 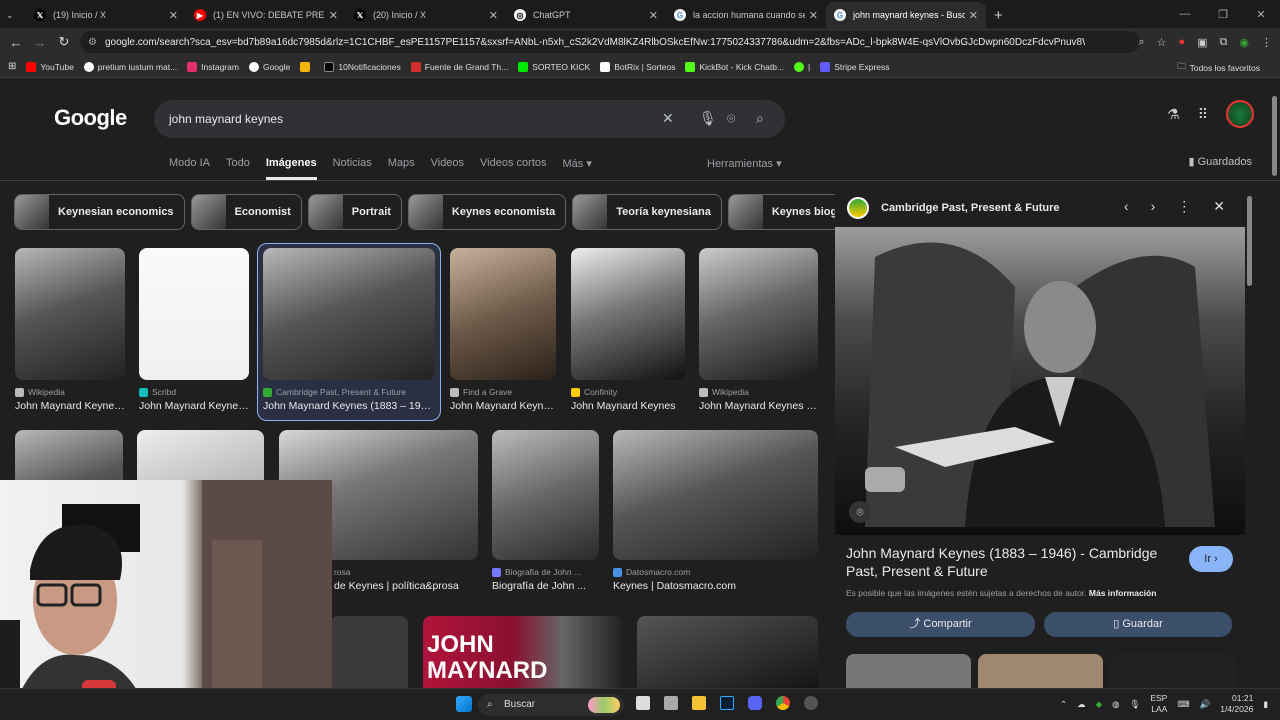 What do you see at coordinates (1218, 68) in the screenshot?
I see `all-bookmarks: 🗀 Todos los favoritos` at bounding box center [1218, 68].